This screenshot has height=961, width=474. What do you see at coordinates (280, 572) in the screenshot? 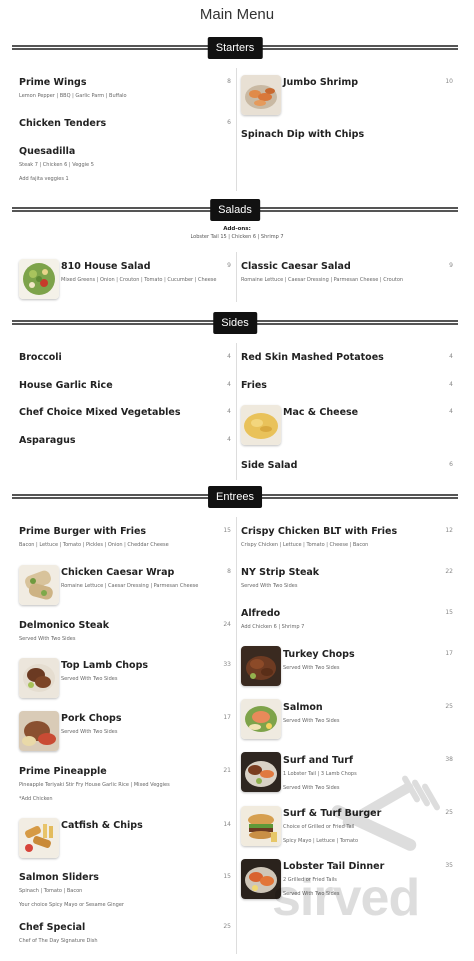
I see `item-name: NY Strip Steak` at bounding box center [280, 572].